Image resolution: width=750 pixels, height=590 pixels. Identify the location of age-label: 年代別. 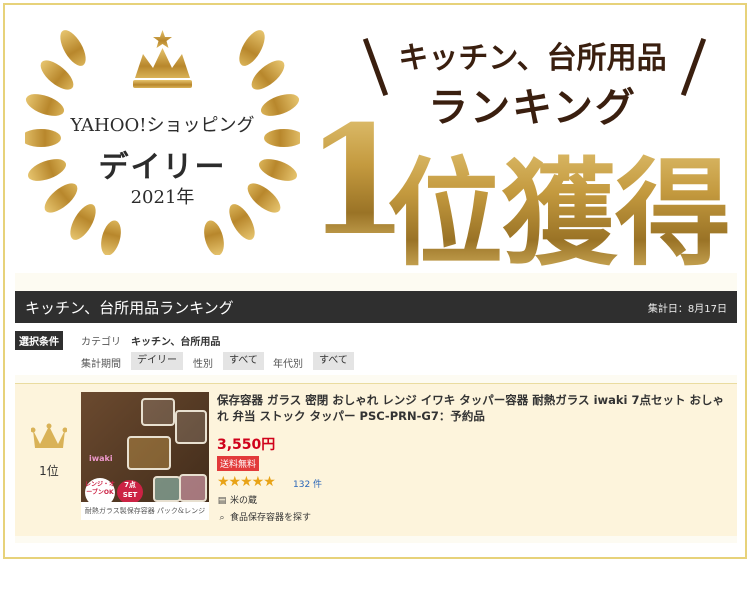
(288, 364).